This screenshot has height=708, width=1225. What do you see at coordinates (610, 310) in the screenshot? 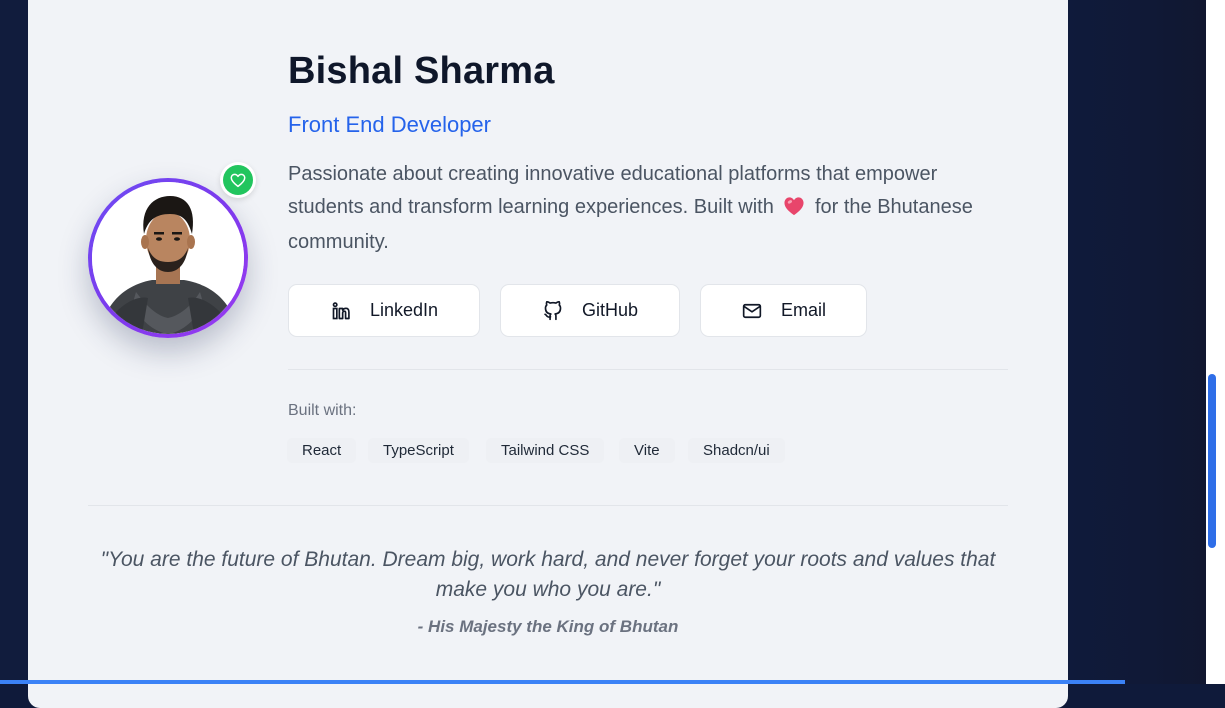
I see `github-label: GitHub` at bounding box center [610, 310].